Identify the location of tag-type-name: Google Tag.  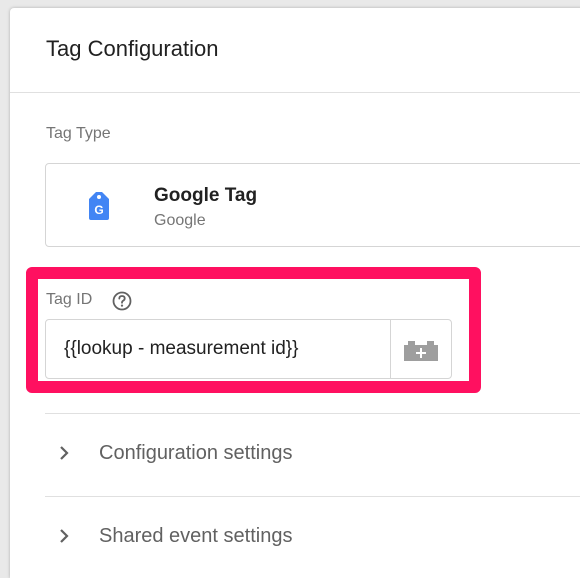
(206, 195).